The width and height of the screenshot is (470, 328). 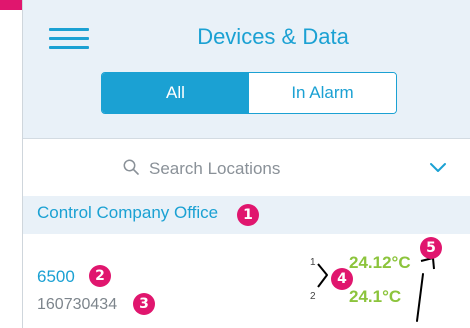 I want to click on search-locations-field: Search Locations, so click(x=246, y=170).